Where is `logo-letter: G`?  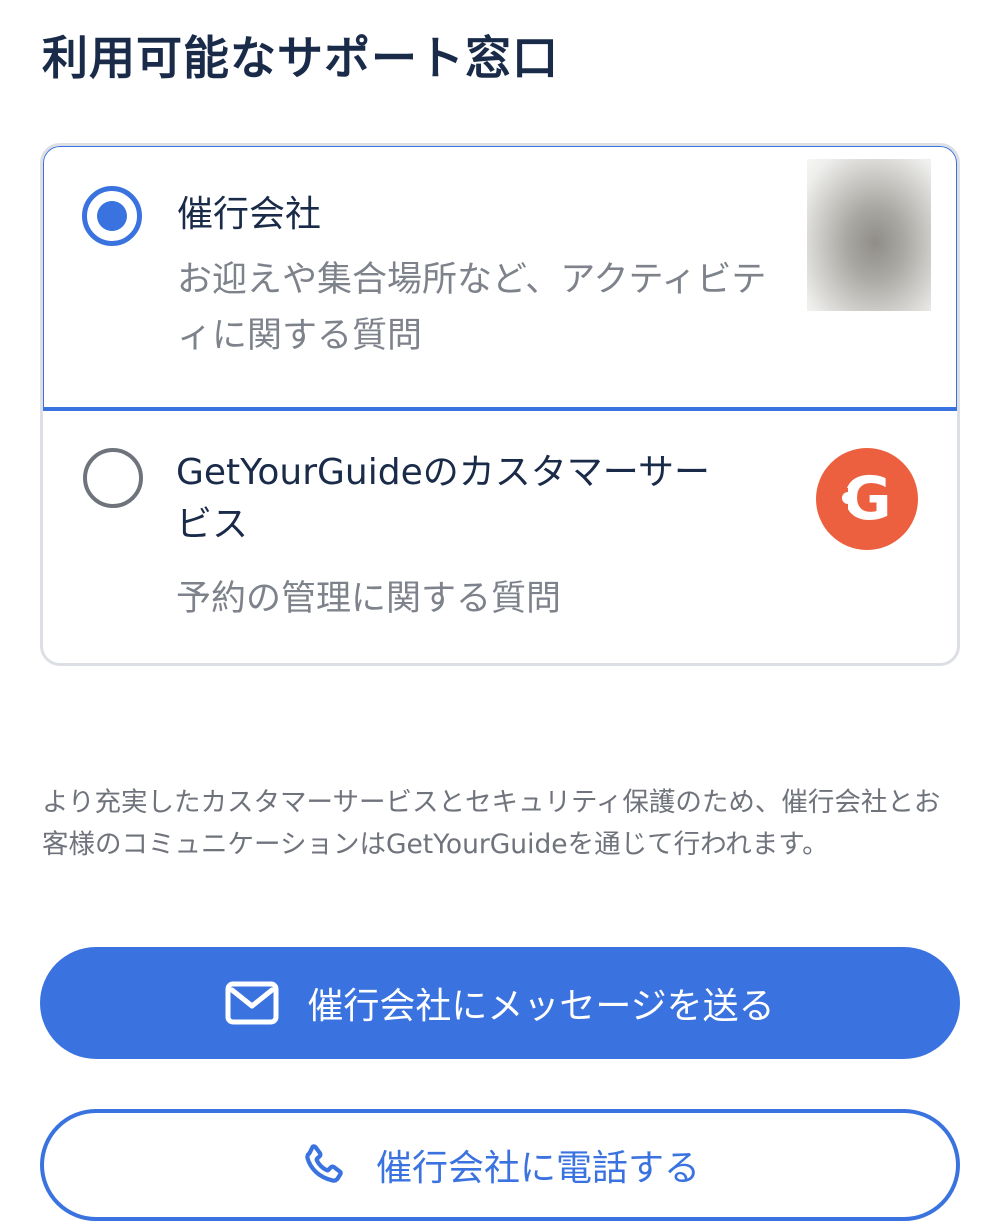
logo-letter: G is located at coordinates (867, 499).